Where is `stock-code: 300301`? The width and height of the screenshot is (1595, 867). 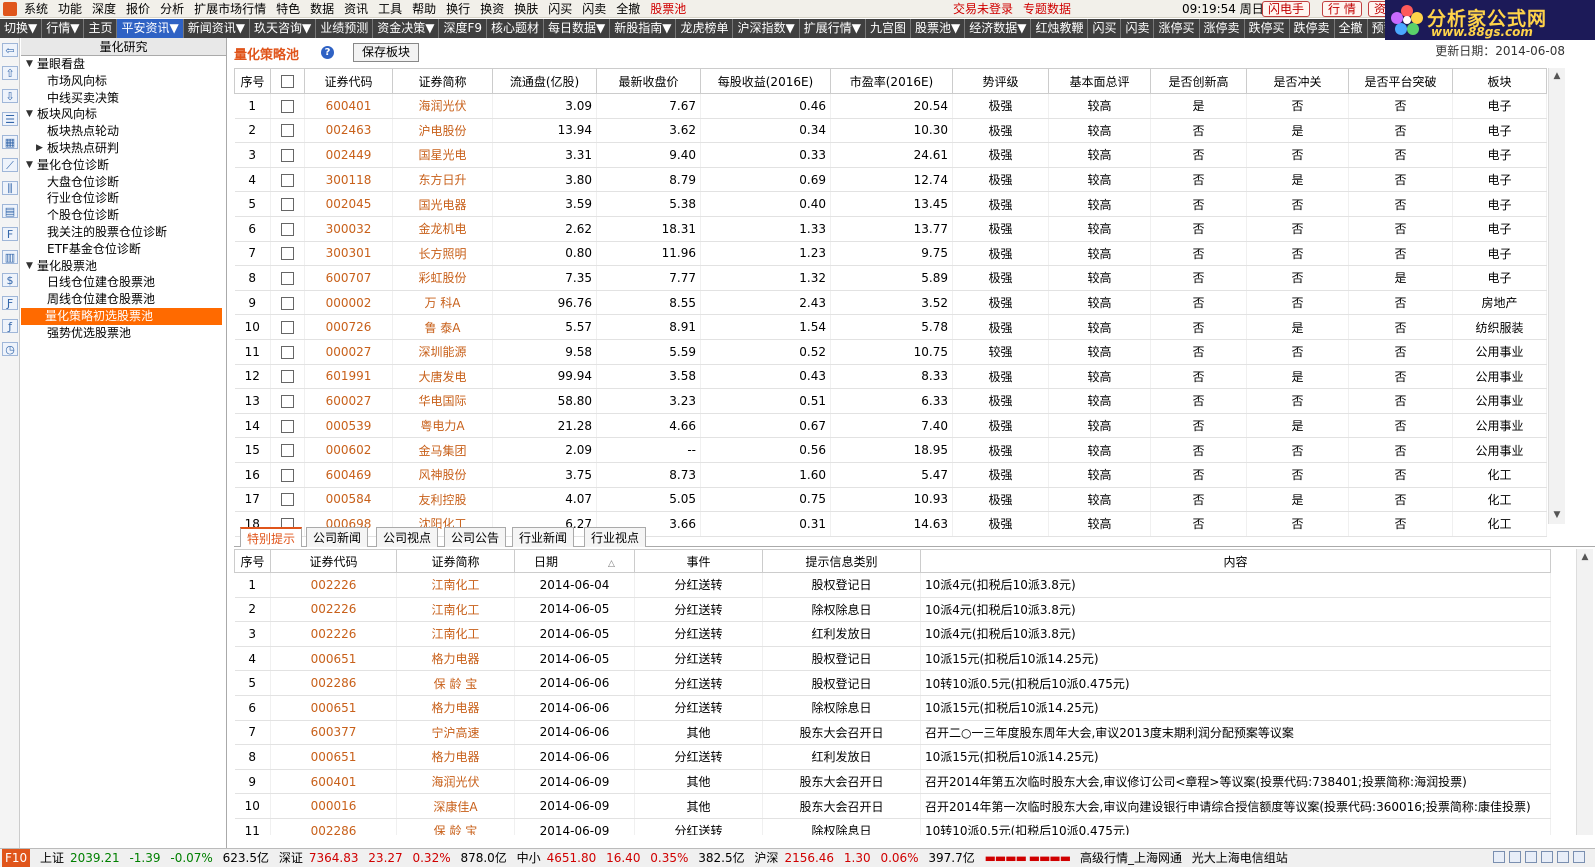 stock-code: 300301 is located at coordinates (348, 254).